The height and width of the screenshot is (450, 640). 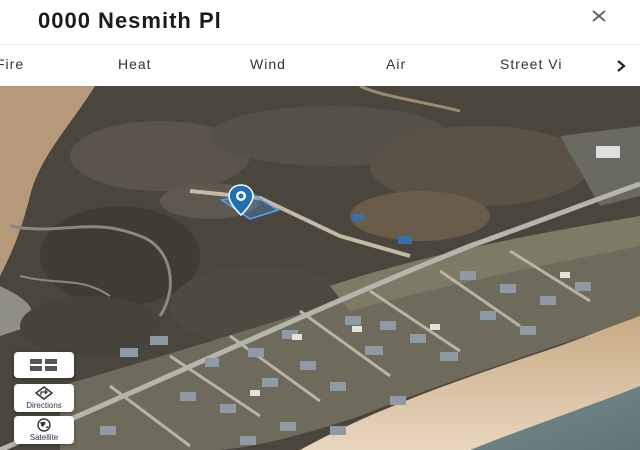 I want to click on close-icon, so click(x=599, y=16).